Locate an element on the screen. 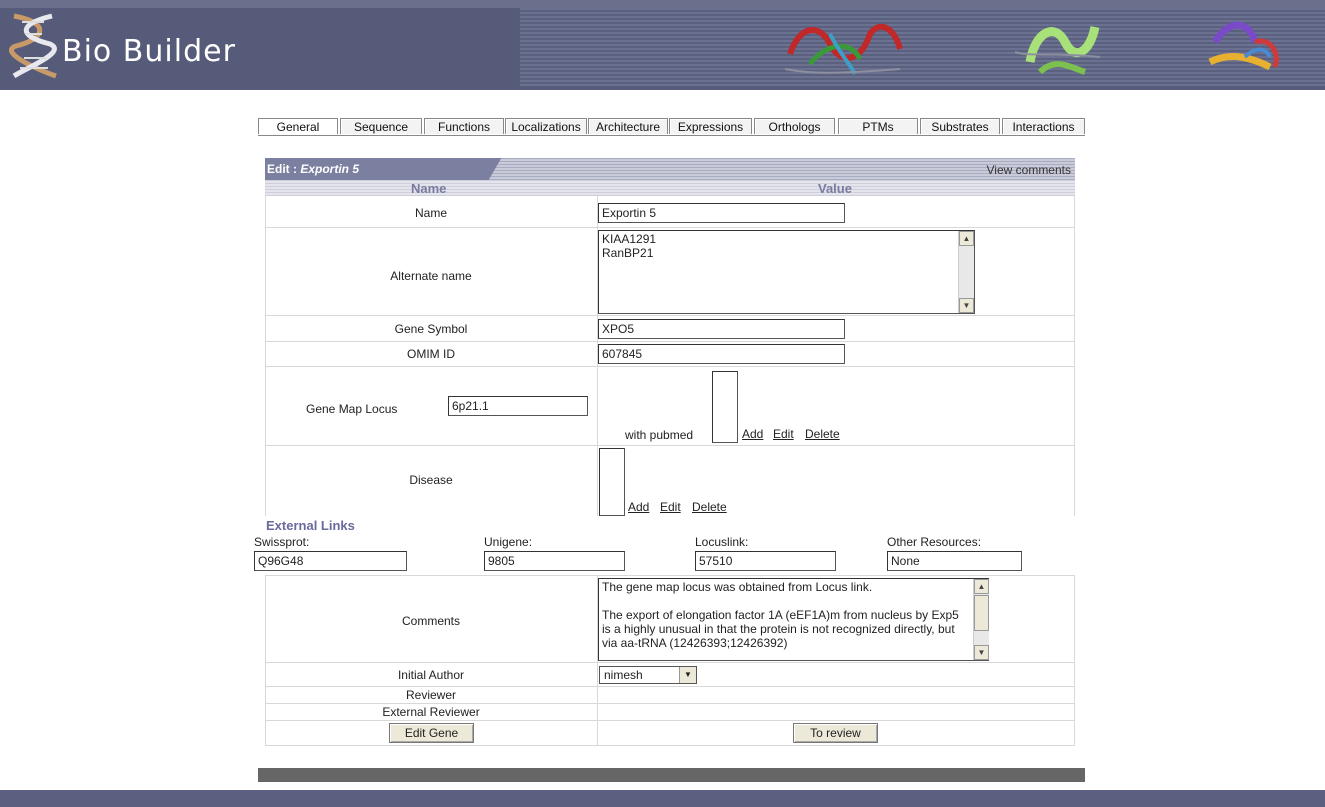 The height and width of the screenshot is (807, 1325). reviewer-label: Reviewer is located at coordinates (430, 695).